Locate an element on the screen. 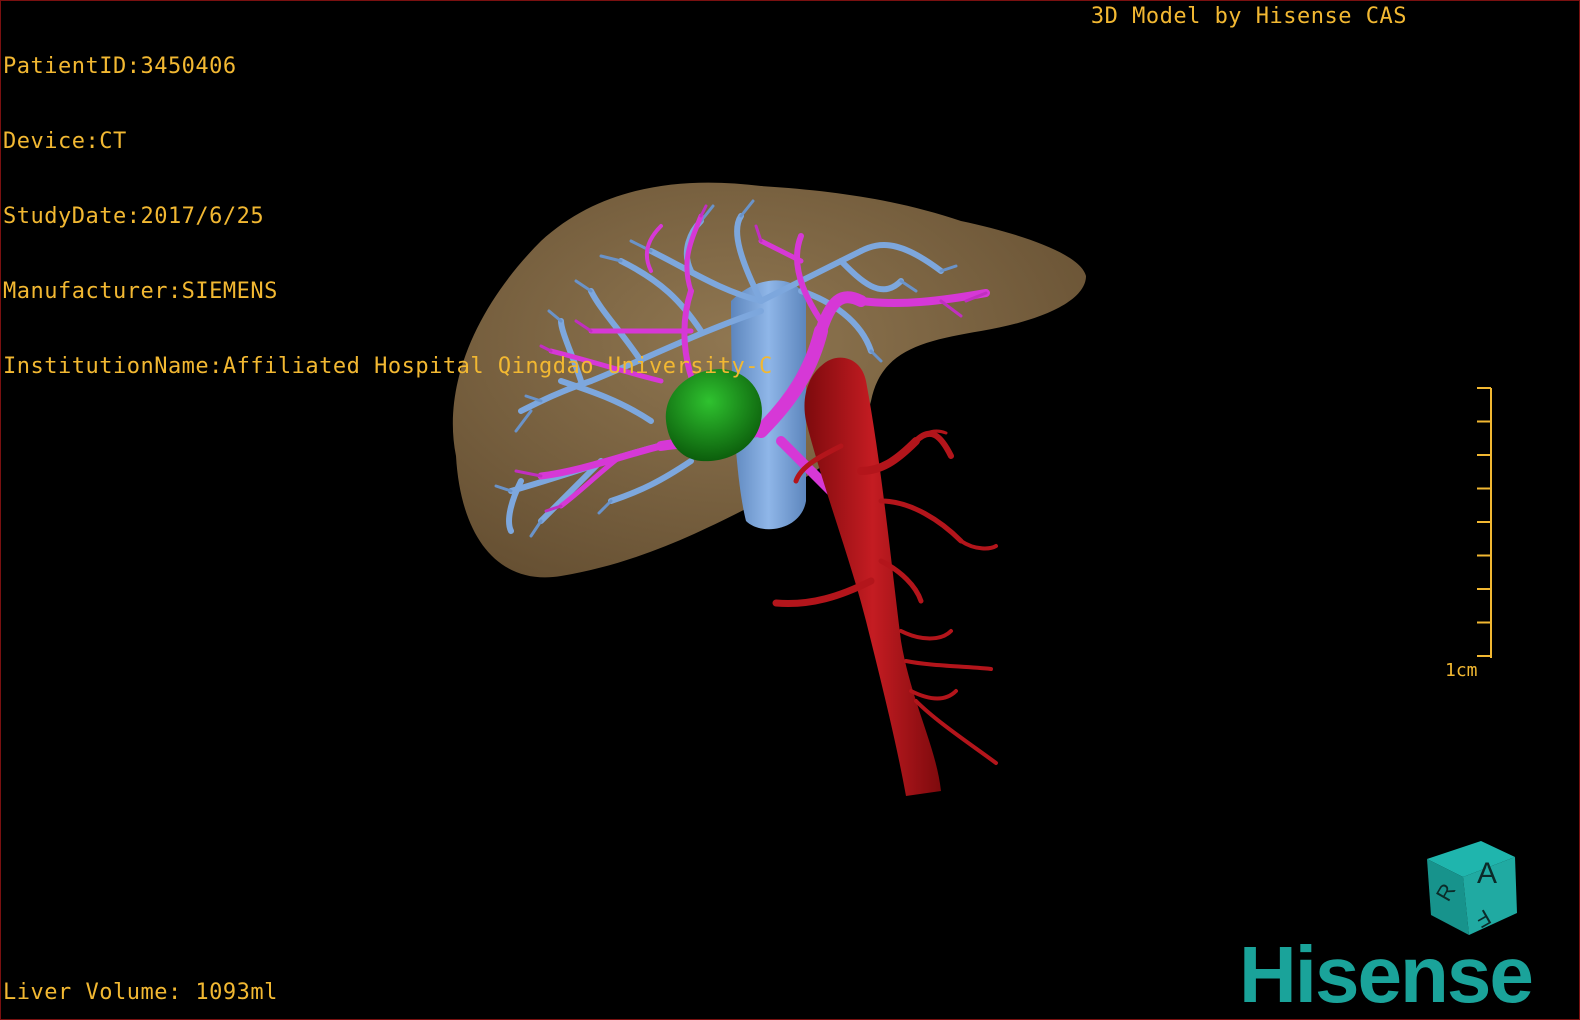  liver-volume: Liver Volume: 1093ml is located at coordinates (140, 992).